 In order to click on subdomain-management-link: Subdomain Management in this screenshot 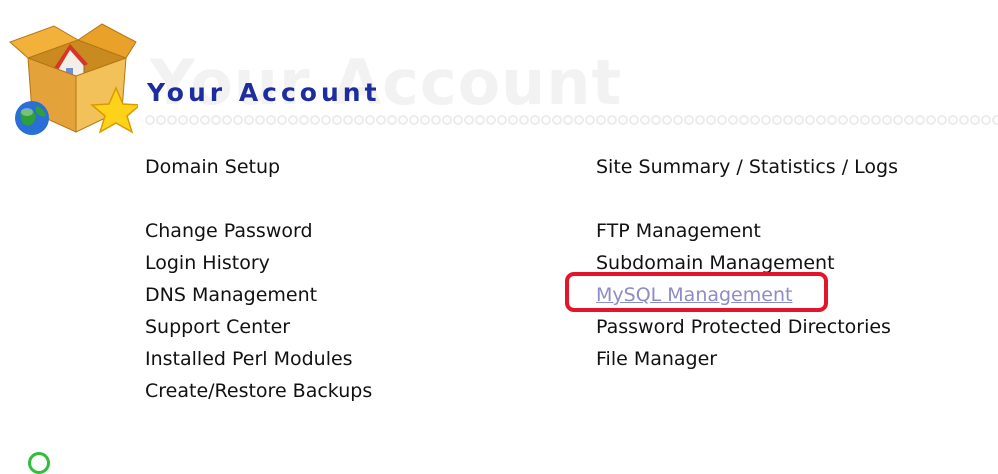, I will do `click(715, 263)`.